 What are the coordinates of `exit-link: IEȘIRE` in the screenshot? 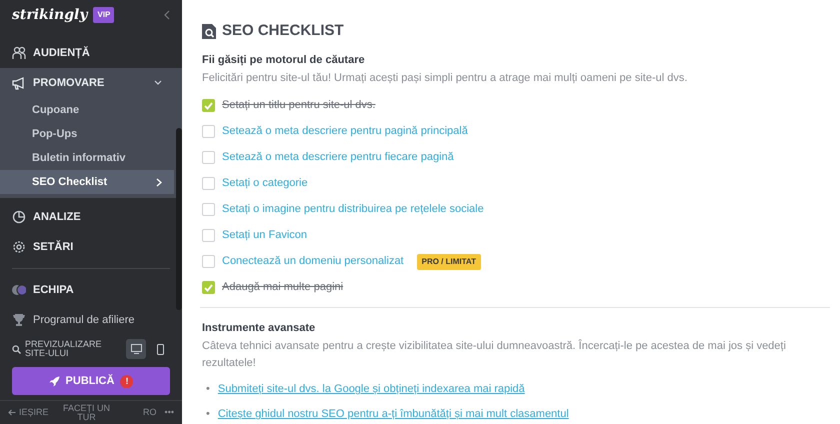 It's located at (28, 413).